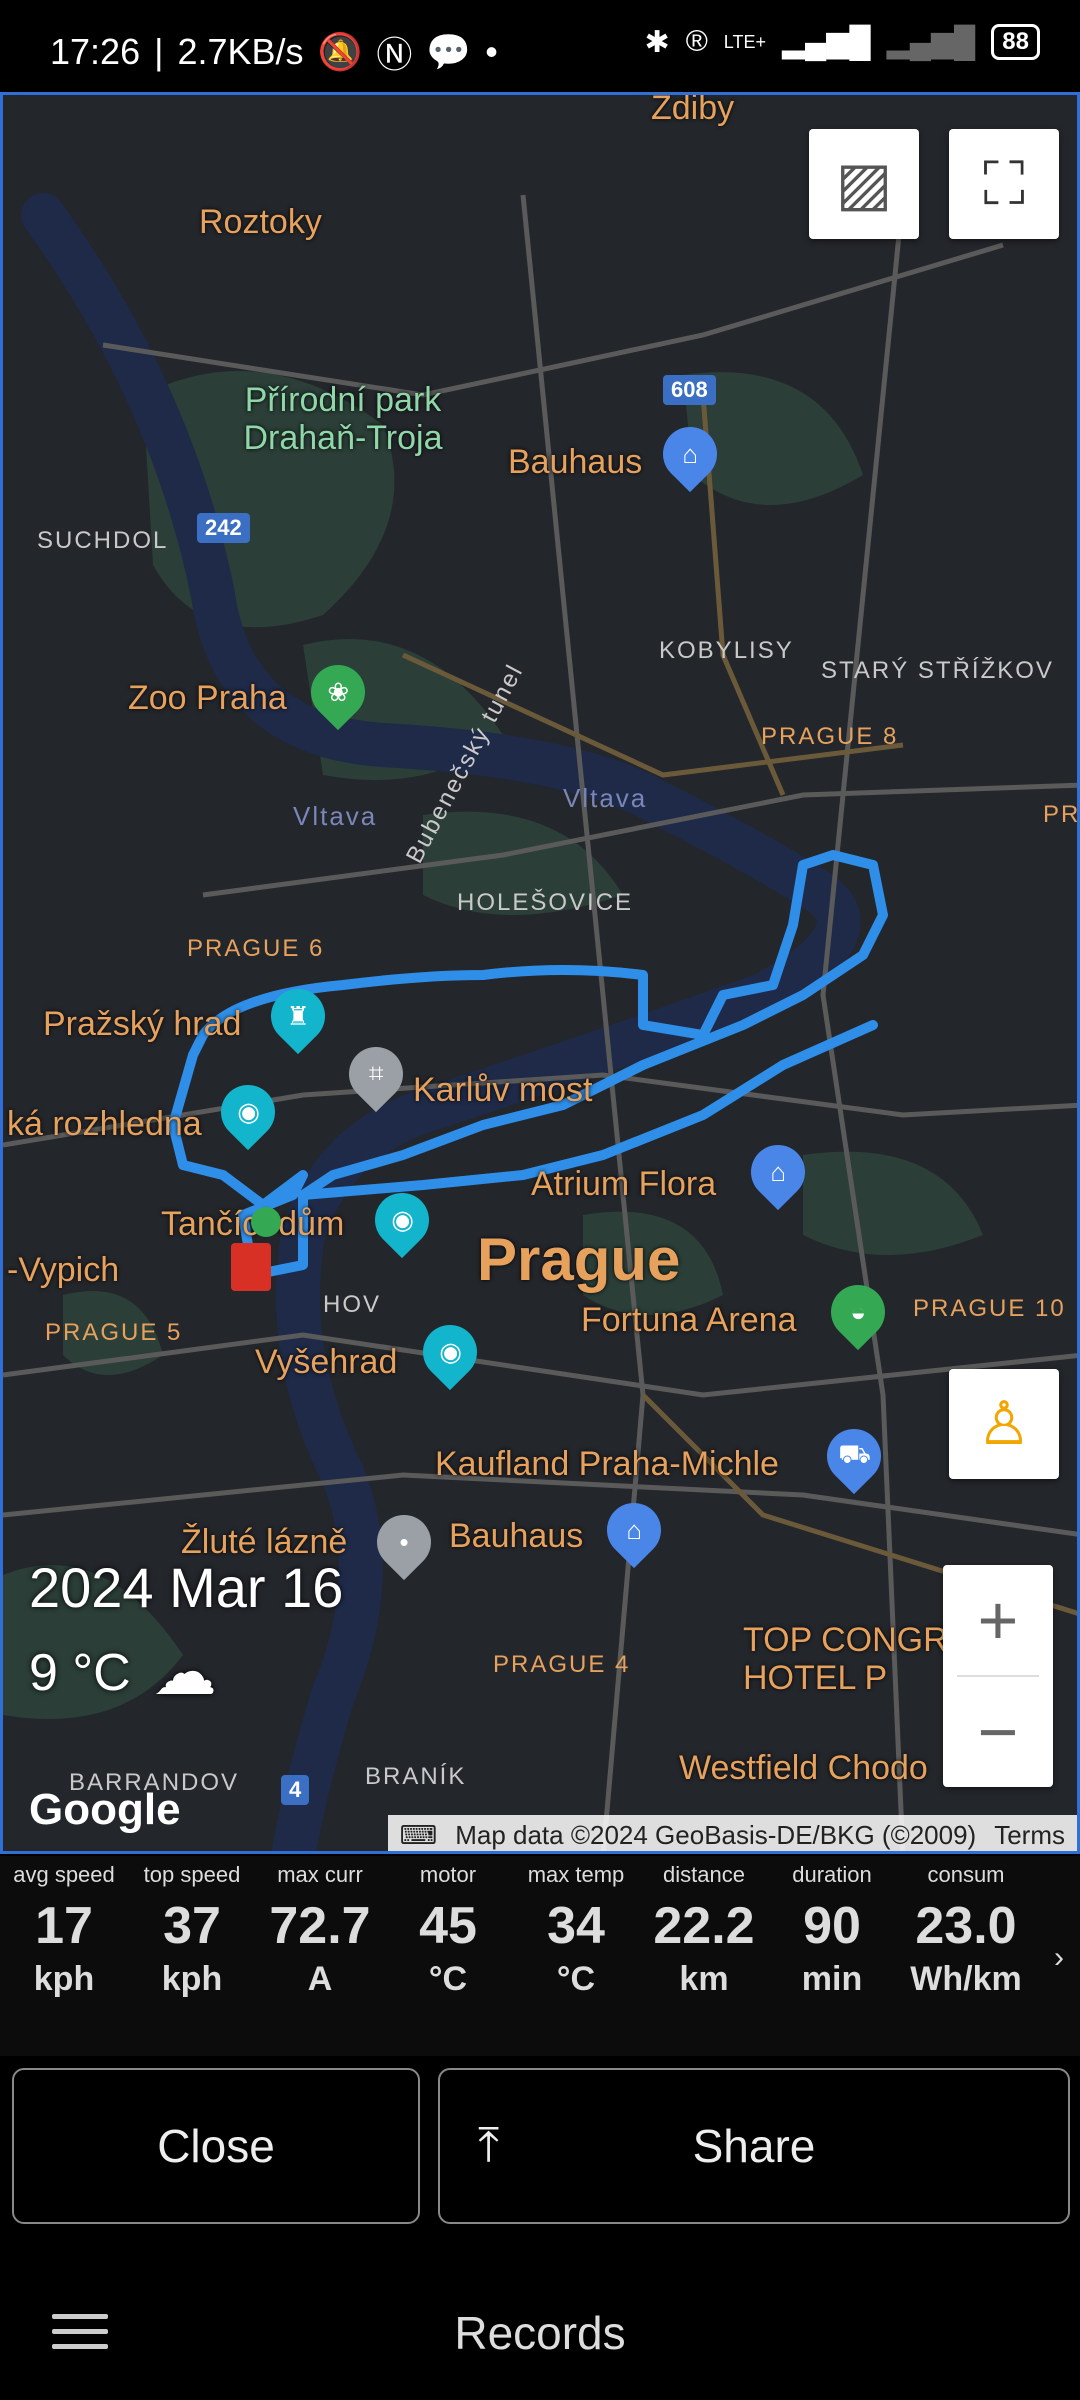  What do you see at coordinates (689, 390) in the screenshot?
I see `road-608: 608` at bounding box center [689, 390].